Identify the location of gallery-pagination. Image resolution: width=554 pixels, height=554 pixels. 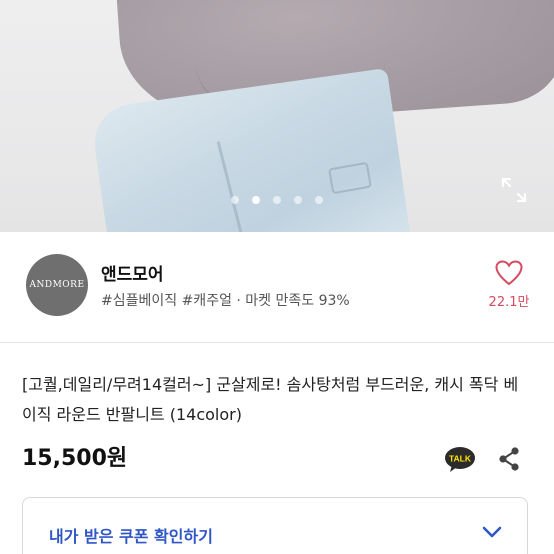
(277, 200).